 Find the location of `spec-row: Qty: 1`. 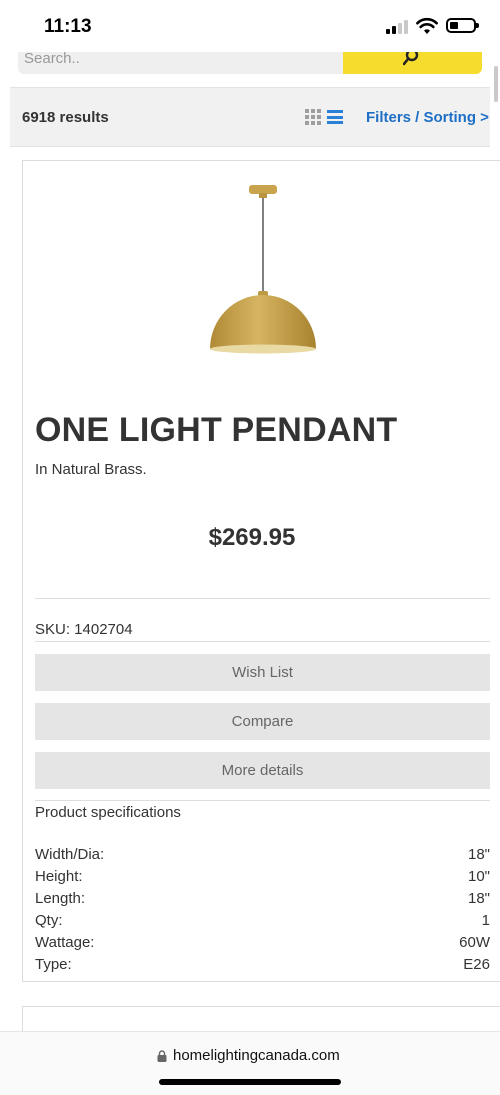

spec-row: Qty: 1 is located at coordinates (262, 923).